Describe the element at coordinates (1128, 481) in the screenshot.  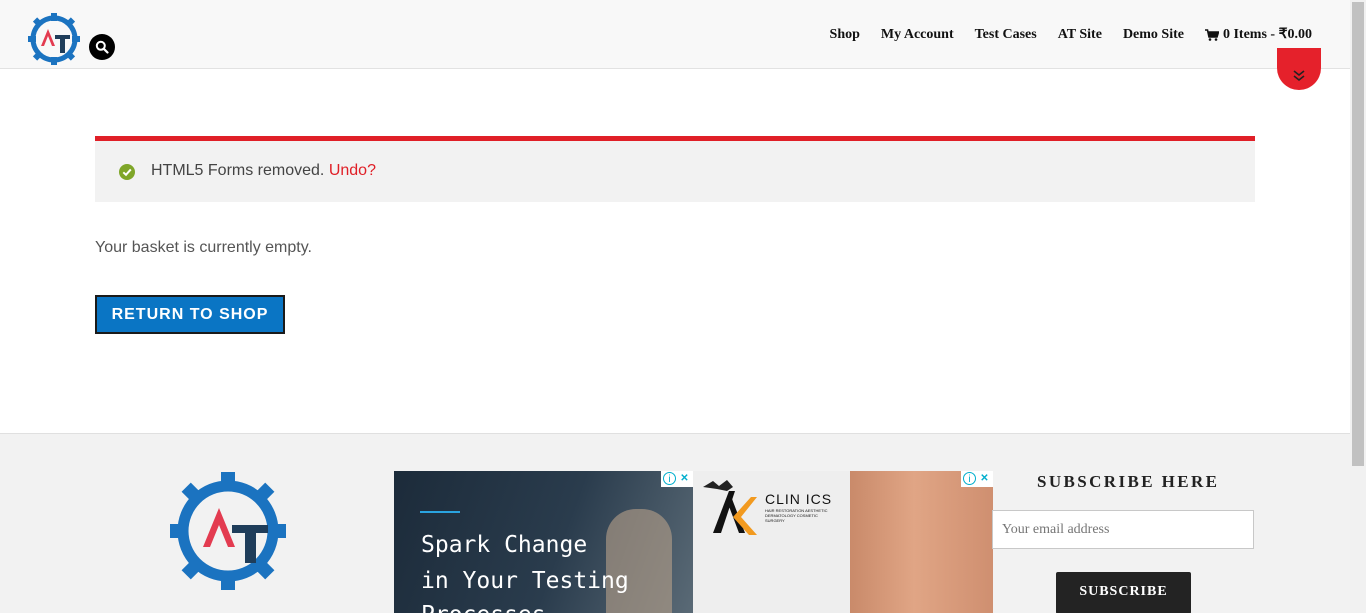
I see `subscribe-heading: SUBSCRIBE HERE` at that location.